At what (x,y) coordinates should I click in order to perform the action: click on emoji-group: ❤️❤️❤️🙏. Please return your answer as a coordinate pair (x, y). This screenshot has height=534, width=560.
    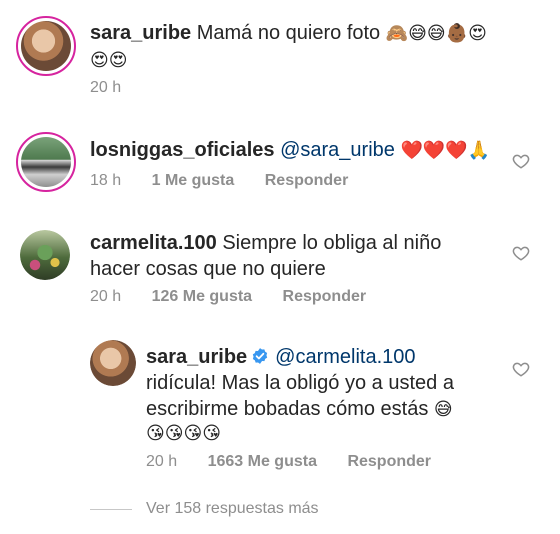
    Looking at the image, I should click on (445, 150).